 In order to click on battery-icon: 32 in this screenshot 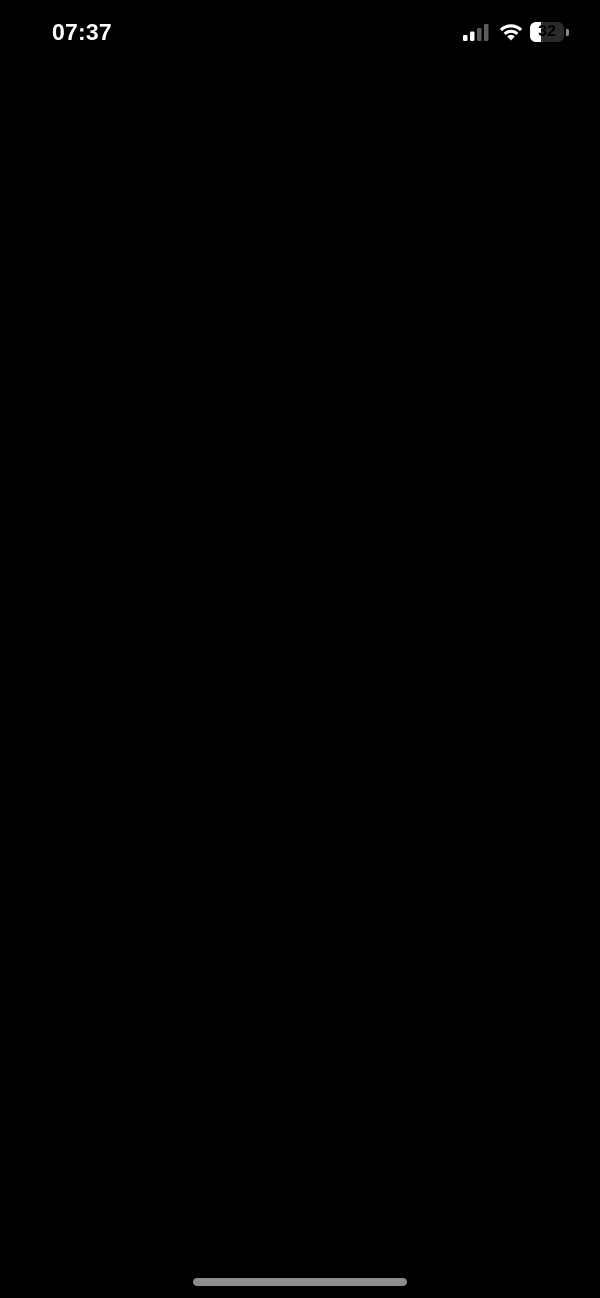, I will do `click(550, 32)`.